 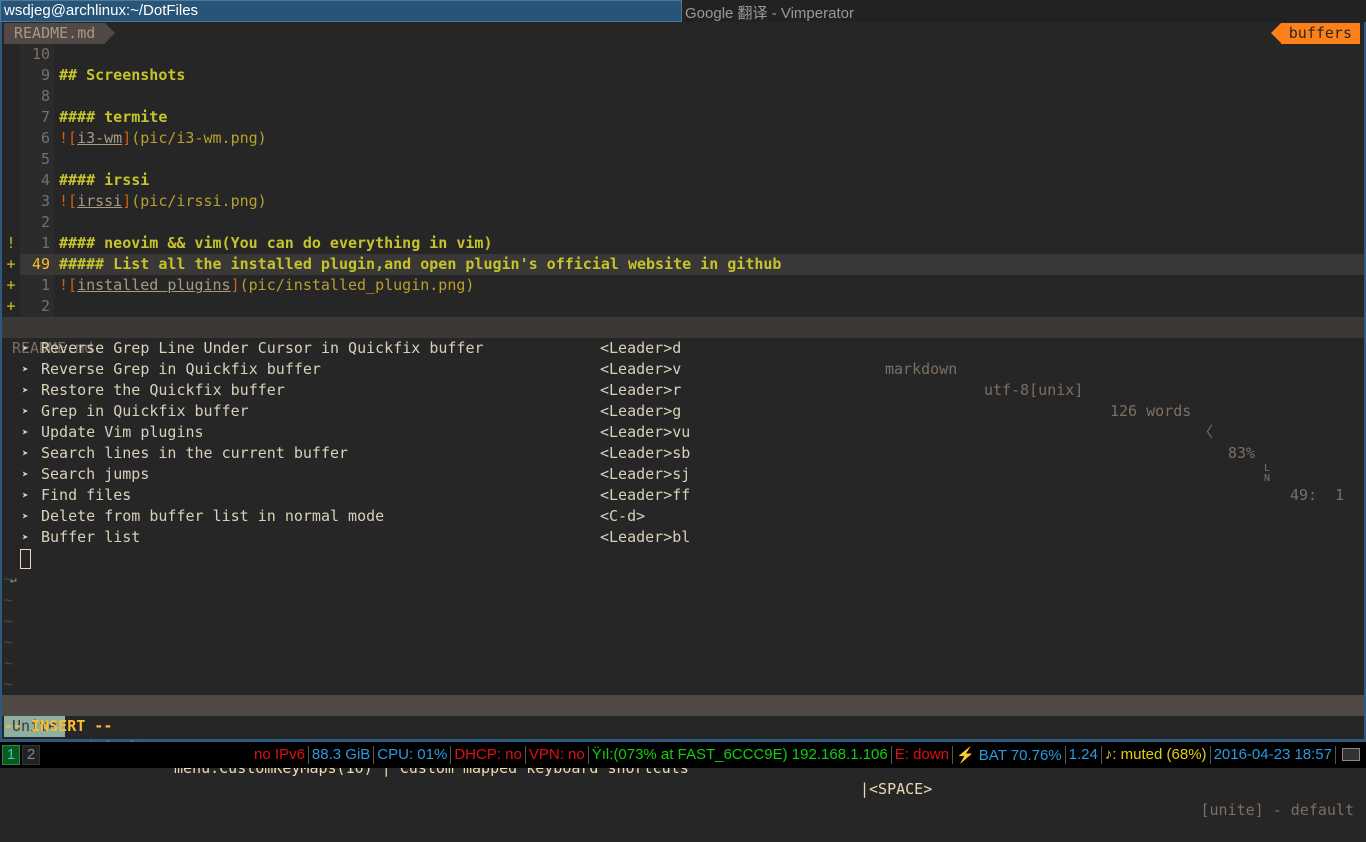 I want to click on editor-line: 2, so click(x=683, y=222).